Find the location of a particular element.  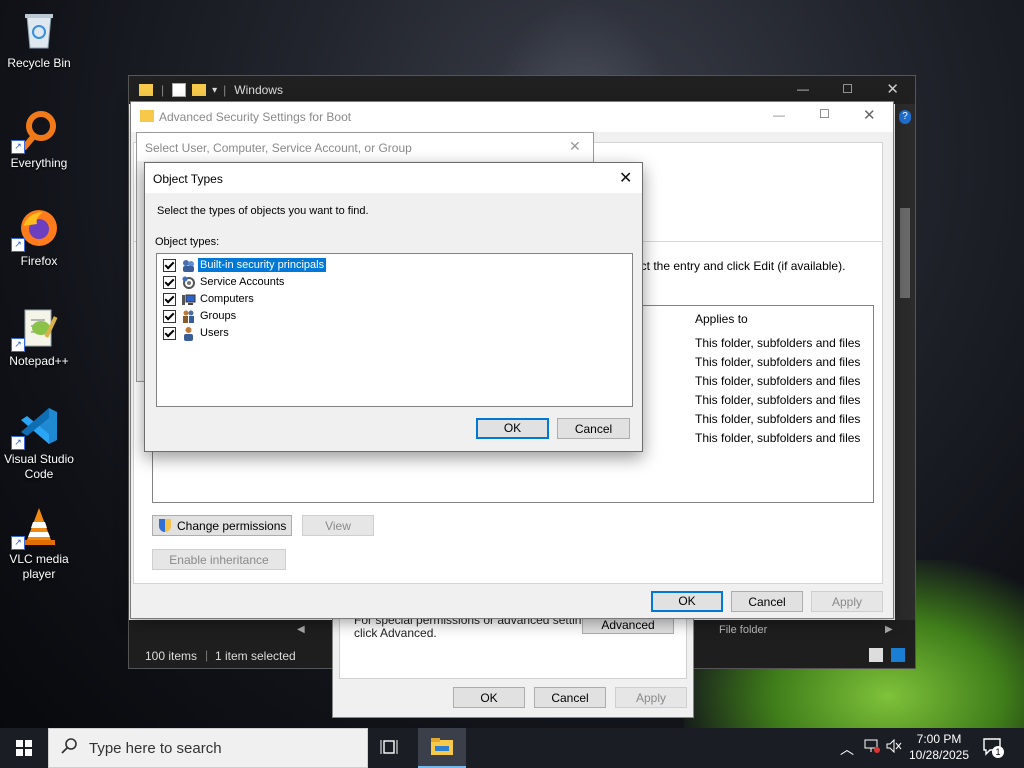

clock: 7:00 PM 10/28/2025 is located at coordinates (939, 747).